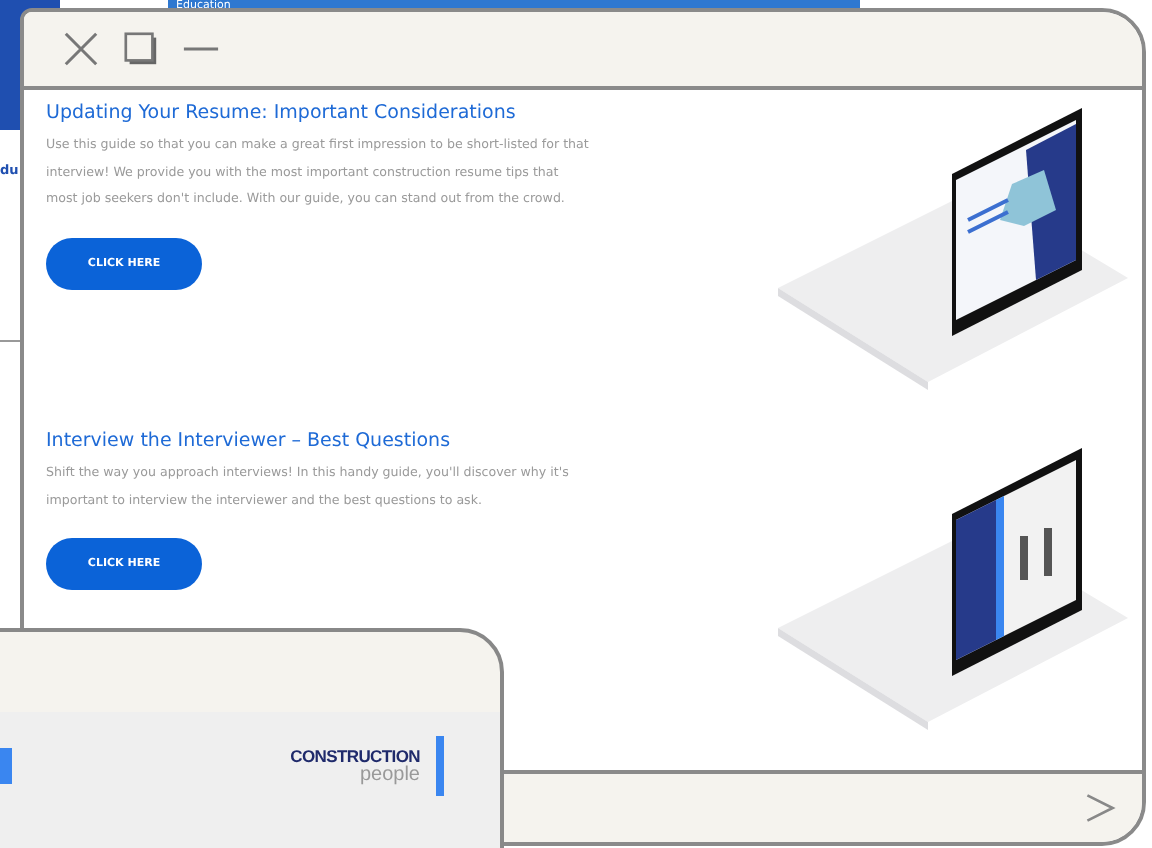 This screenshot has height=848, width=1152. Describe the element at coordinates (355, 757) in the screenshot. I see `logo-text: CONSTRUCTION` at that location.